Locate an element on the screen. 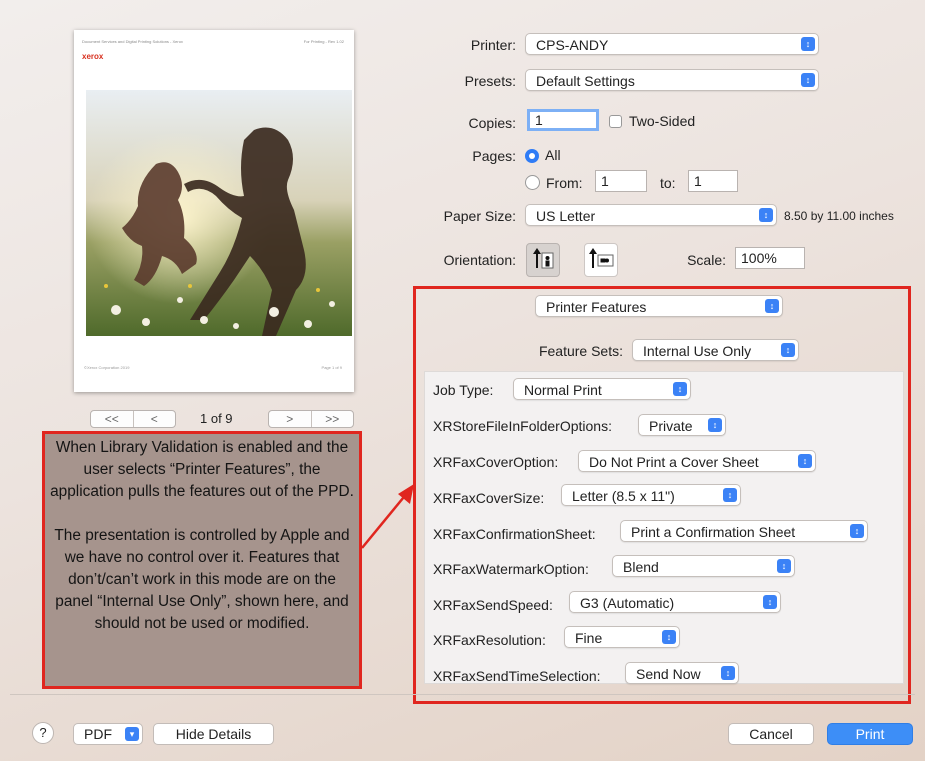 Image resolution: width=925 pixels, height=761 pixels. preview-footer-text: ©Xerox Corporation 2019 is located at coordinates (107, 367).